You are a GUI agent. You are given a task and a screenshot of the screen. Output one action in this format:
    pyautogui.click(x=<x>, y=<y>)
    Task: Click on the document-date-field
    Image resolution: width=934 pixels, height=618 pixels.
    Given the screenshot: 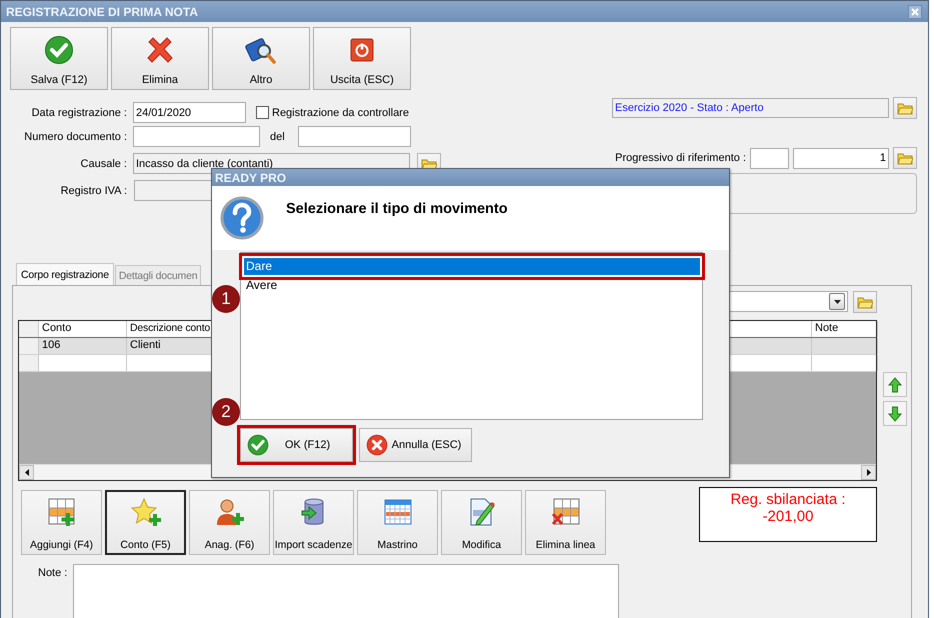 What is the action you would take?
    pyautogui.click(x=354, y=136)
    